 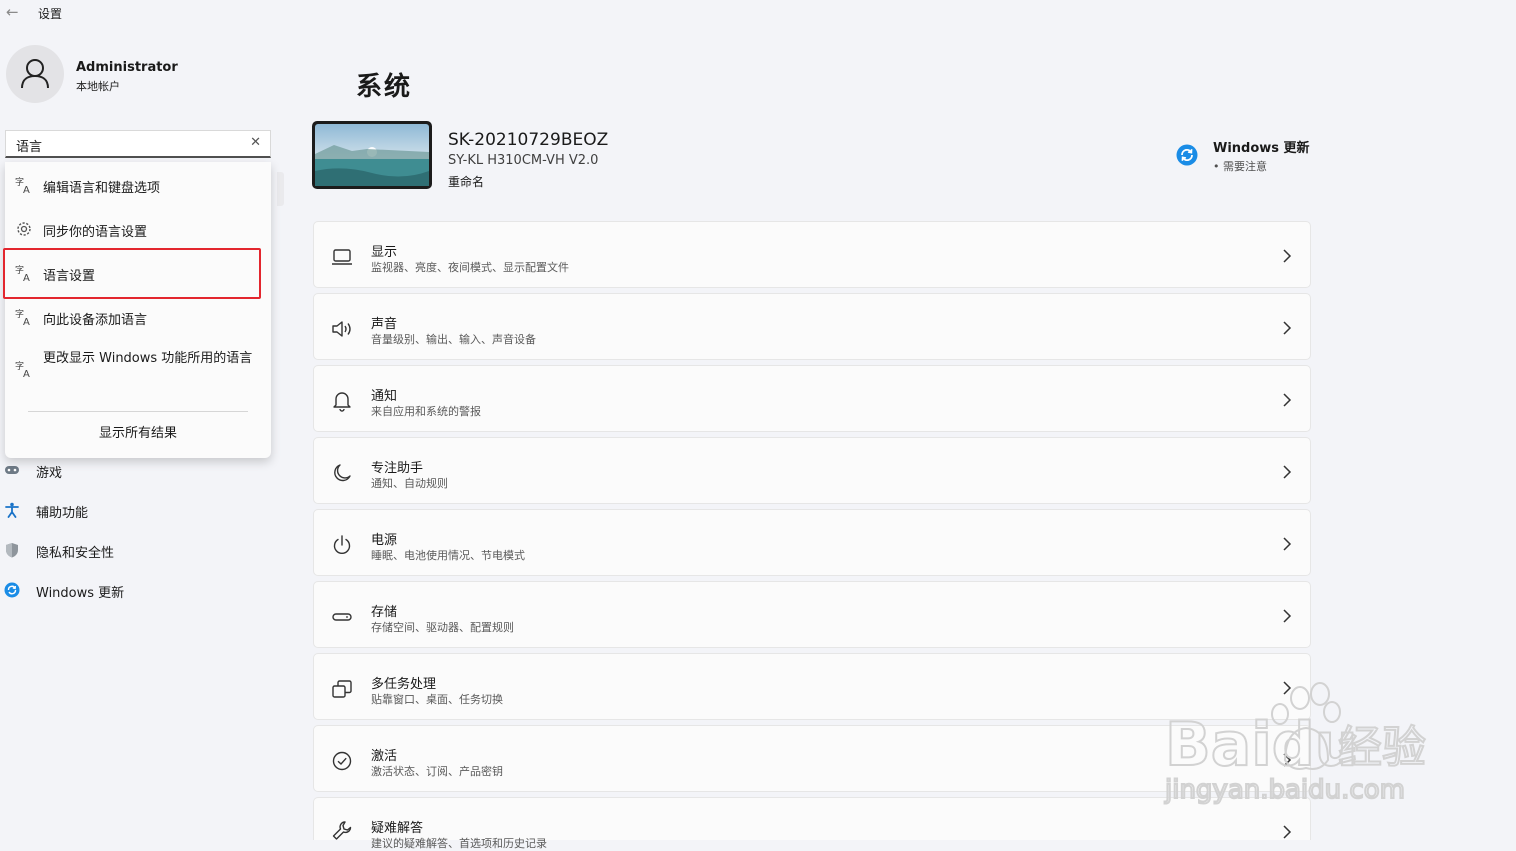 I want to click on settings-card-power: 电源 睡眠、电池使用情况、节电模式, so click(x=812, y=542).